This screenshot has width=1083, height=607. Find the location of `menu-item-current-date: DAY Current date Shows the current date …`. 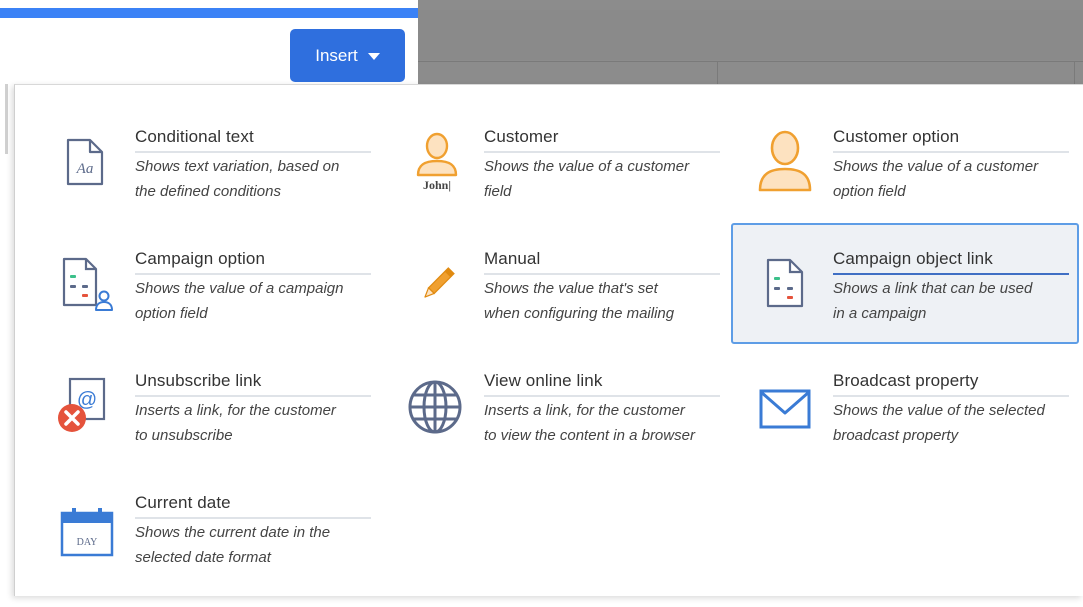

menu-item-current-date: DAY Current date Shows the current date … is located at coordinates (230, 548).